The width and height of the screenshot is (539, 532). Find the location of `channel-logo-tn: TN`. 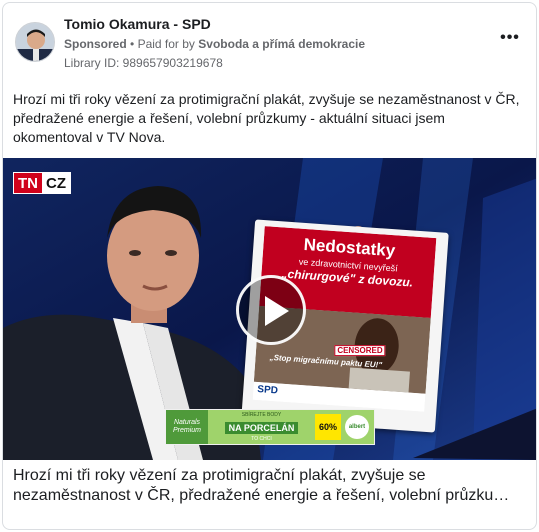

channel-logo-tn: TN is located at coordinates (28, 183).